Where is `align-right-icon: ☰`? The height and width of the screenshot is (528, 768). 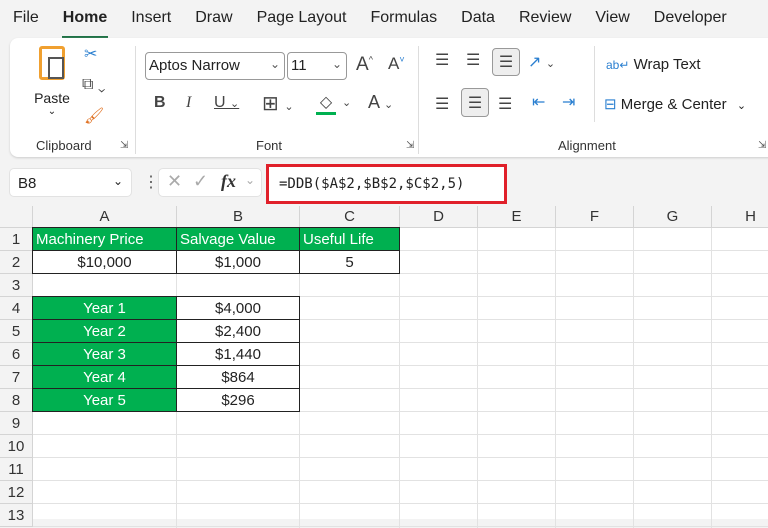
align-right-icon: ☰ is located at coordinates (505, 104).